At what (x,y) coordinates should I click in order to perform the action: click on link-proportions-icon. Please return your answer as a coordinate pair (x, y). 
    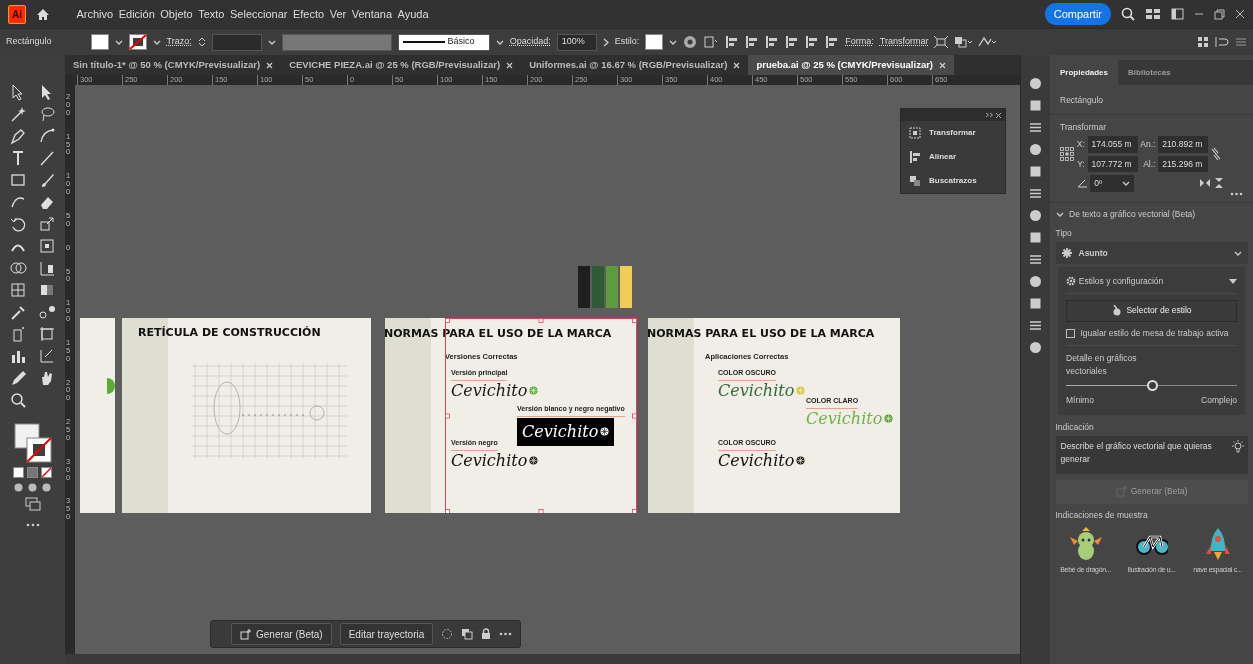
    Looking at the image, I should click on (1215, 154).